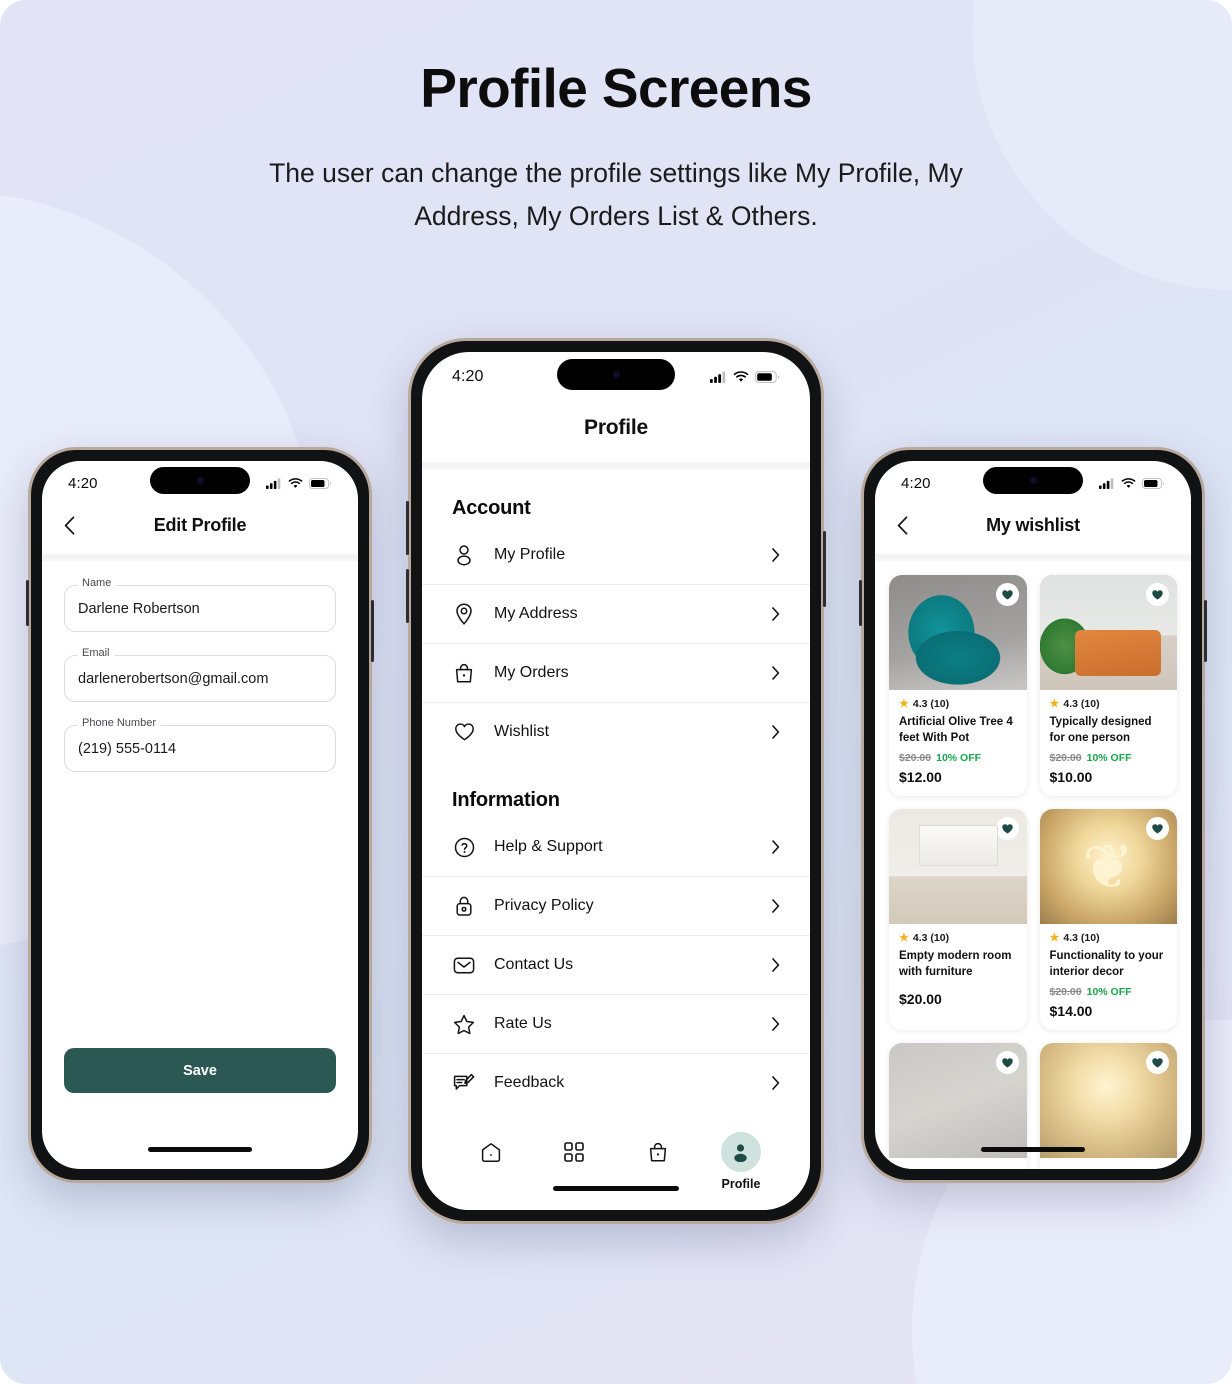 This screenshot has height=1384, width=1232. I want to click on star-filled-icon: ★, so click(904, 703).